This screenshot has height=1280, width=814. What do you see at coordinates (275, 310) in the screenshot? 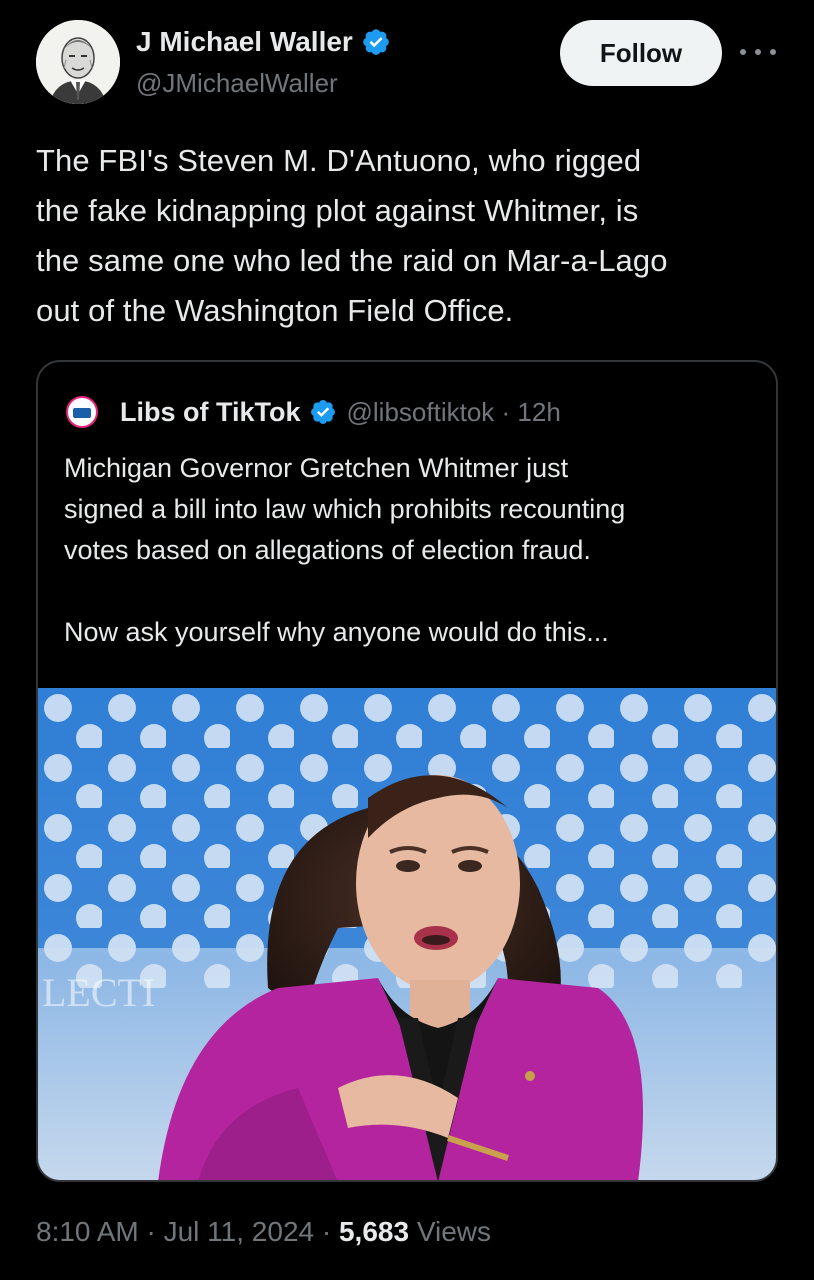
I see `tweet-text-line: out of the Washington Field Office.` at bounding box center [275, 310].